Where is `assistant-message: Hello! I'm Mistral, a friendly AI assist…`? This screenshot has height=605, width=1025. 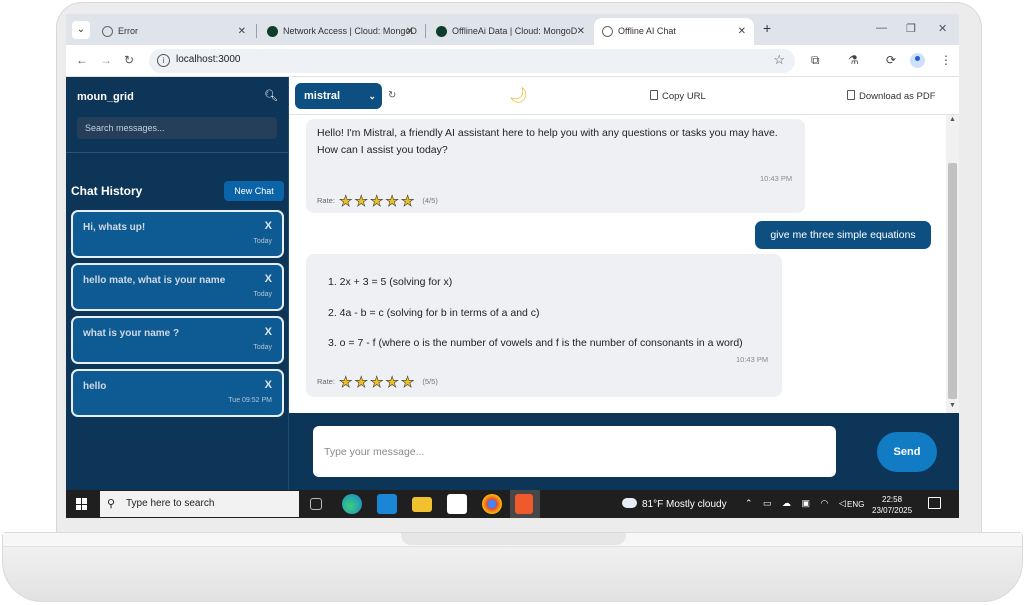 assistant-message: Hello! I'm Mistral, a friendly AI assist… is located at coordinates (555, 166).